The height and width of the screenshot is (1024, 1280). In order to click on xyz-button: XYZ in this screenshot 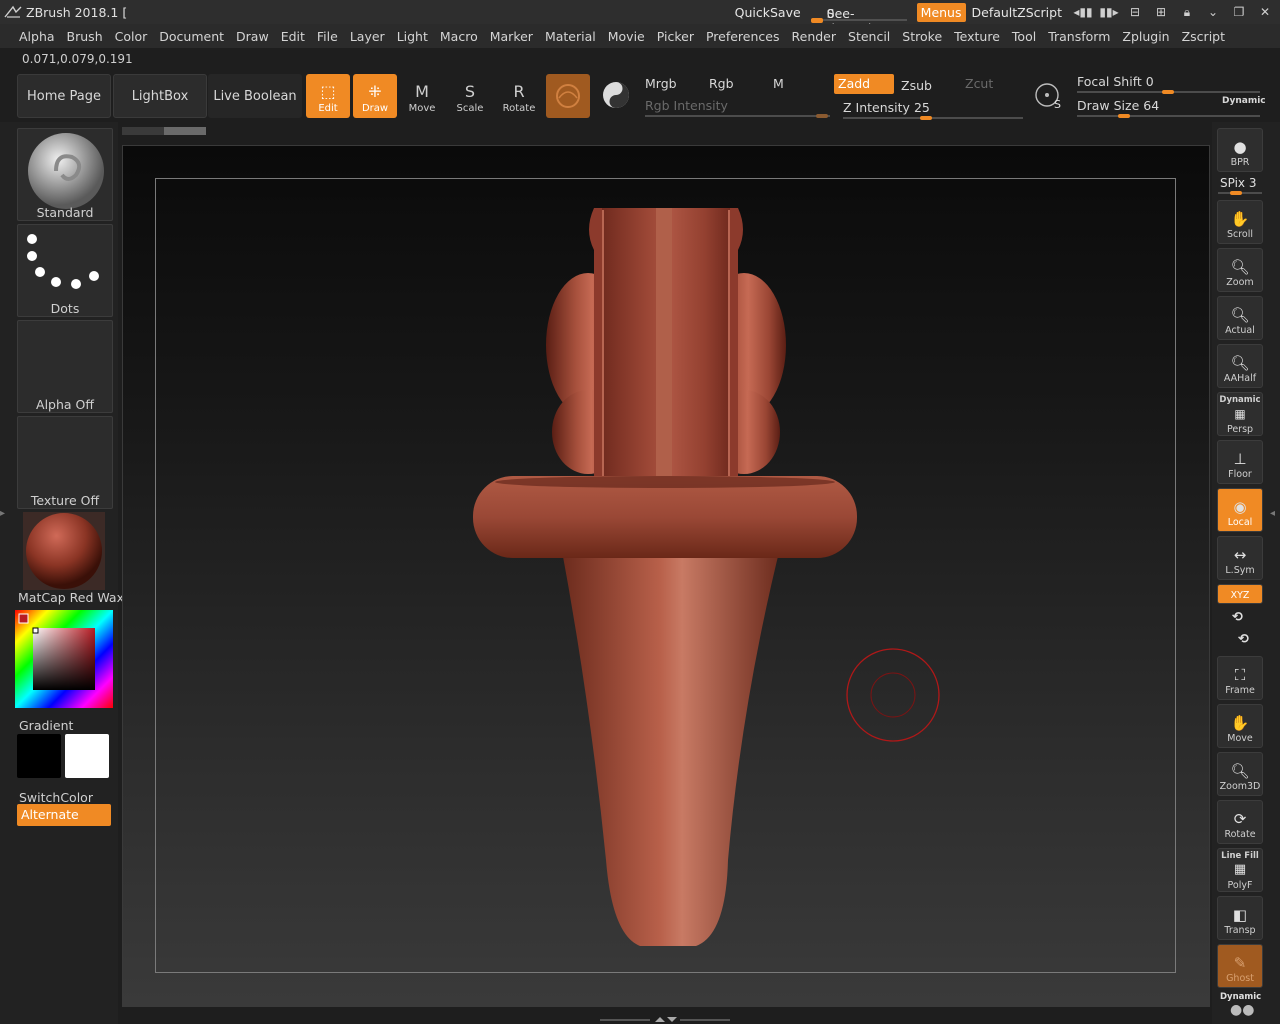, I will do `click(1240, 594)`.